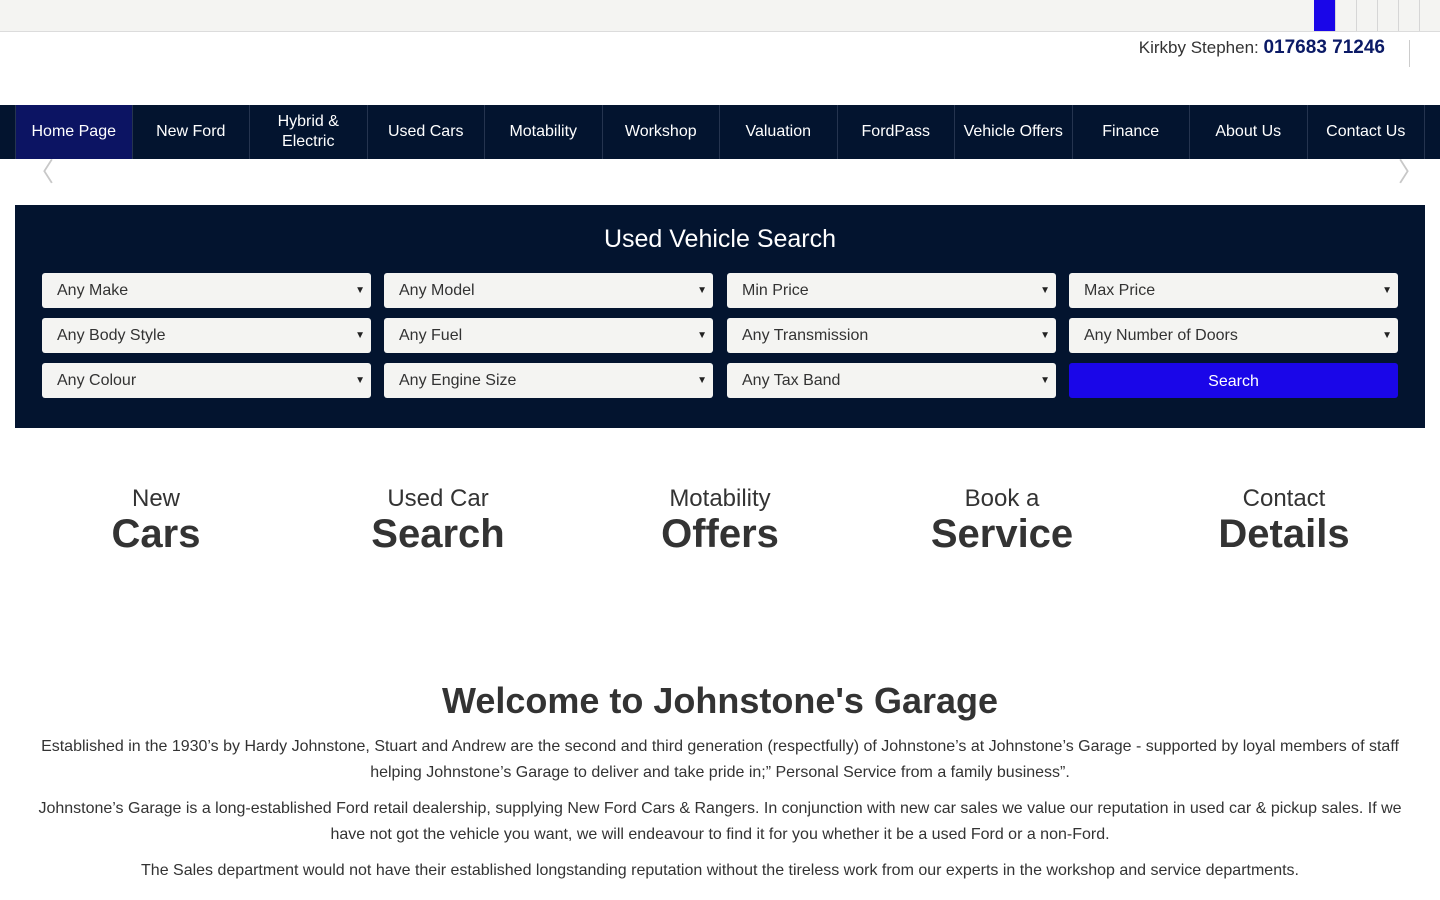 Image resolution: width=1440 pixels, height=900 pixels. I want to click on nav-item-label: Valuation, so click(778, 131).